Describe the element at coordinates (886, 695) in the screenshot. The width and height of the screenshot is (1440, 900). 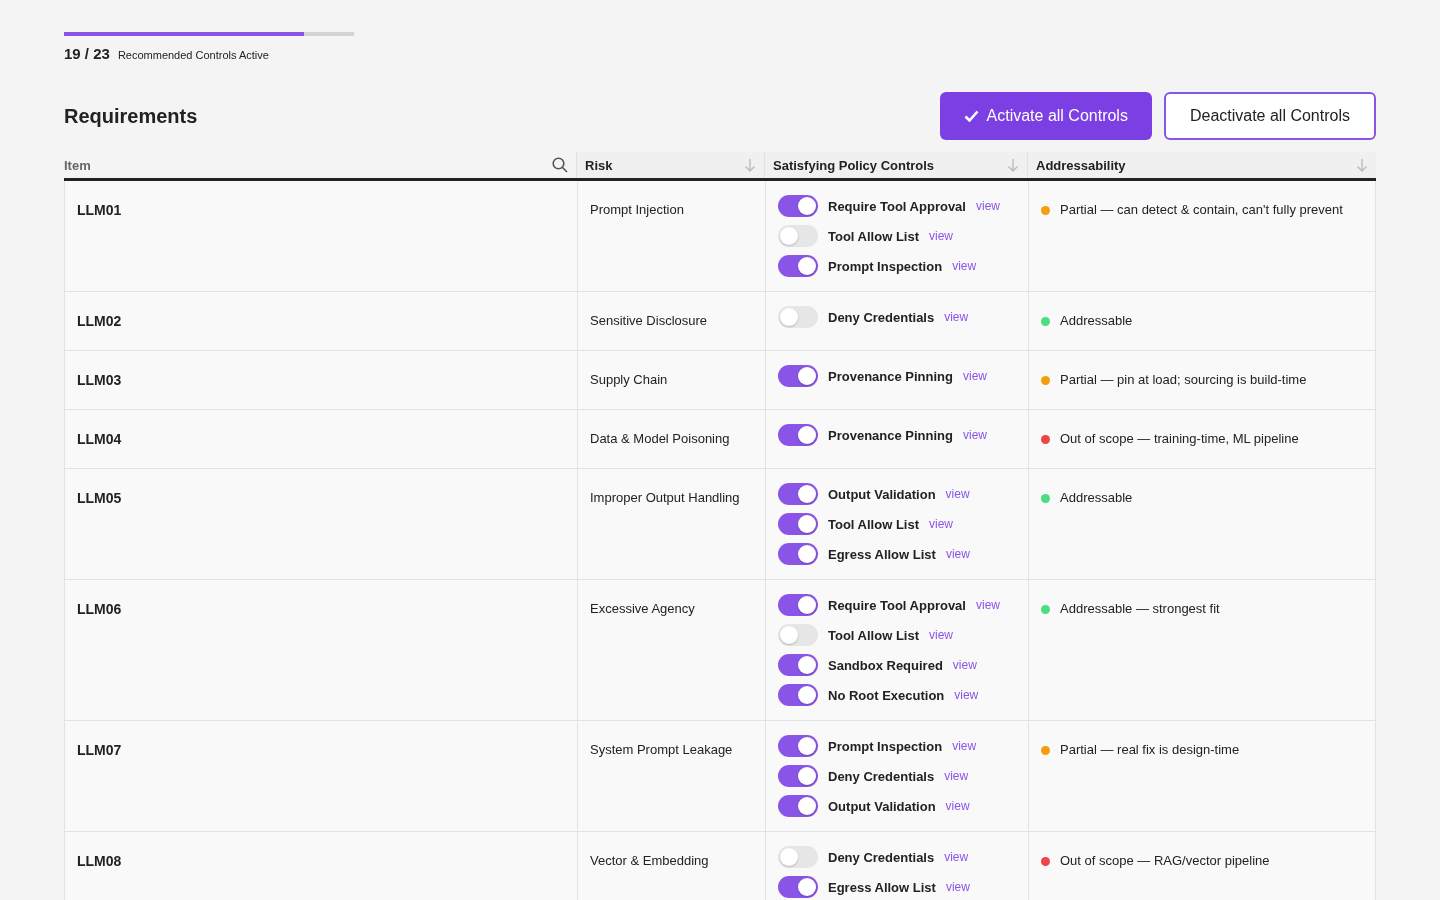
I see `control-name: No Root Execution` at that location.